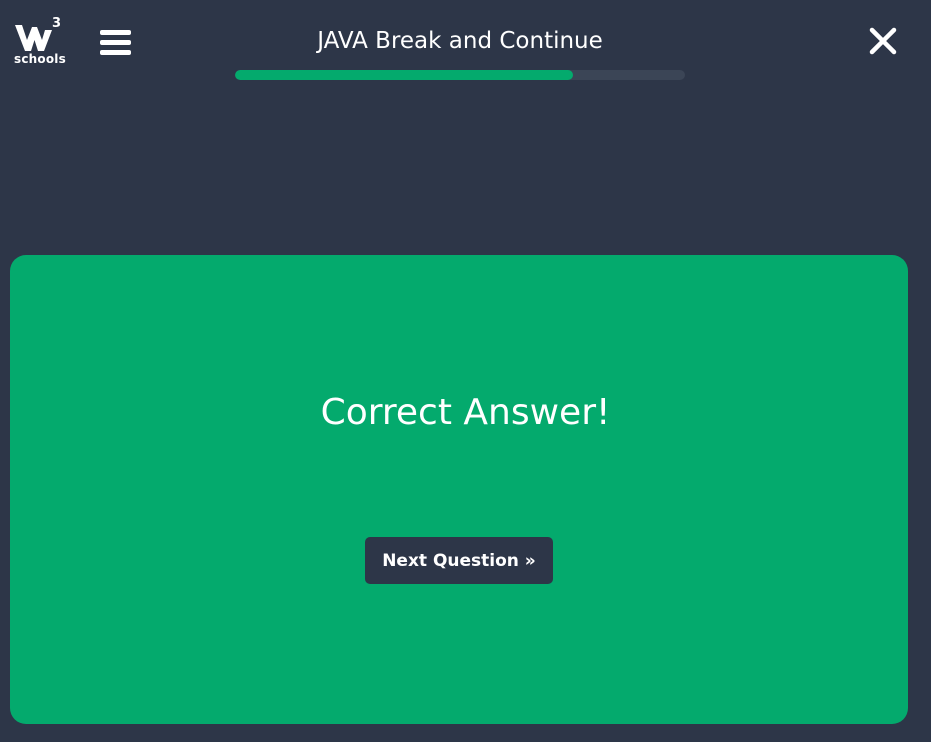  Describe the element at coordinates (33, 38) in the screenshot. I see `w3schools-logo-icon` at that location.